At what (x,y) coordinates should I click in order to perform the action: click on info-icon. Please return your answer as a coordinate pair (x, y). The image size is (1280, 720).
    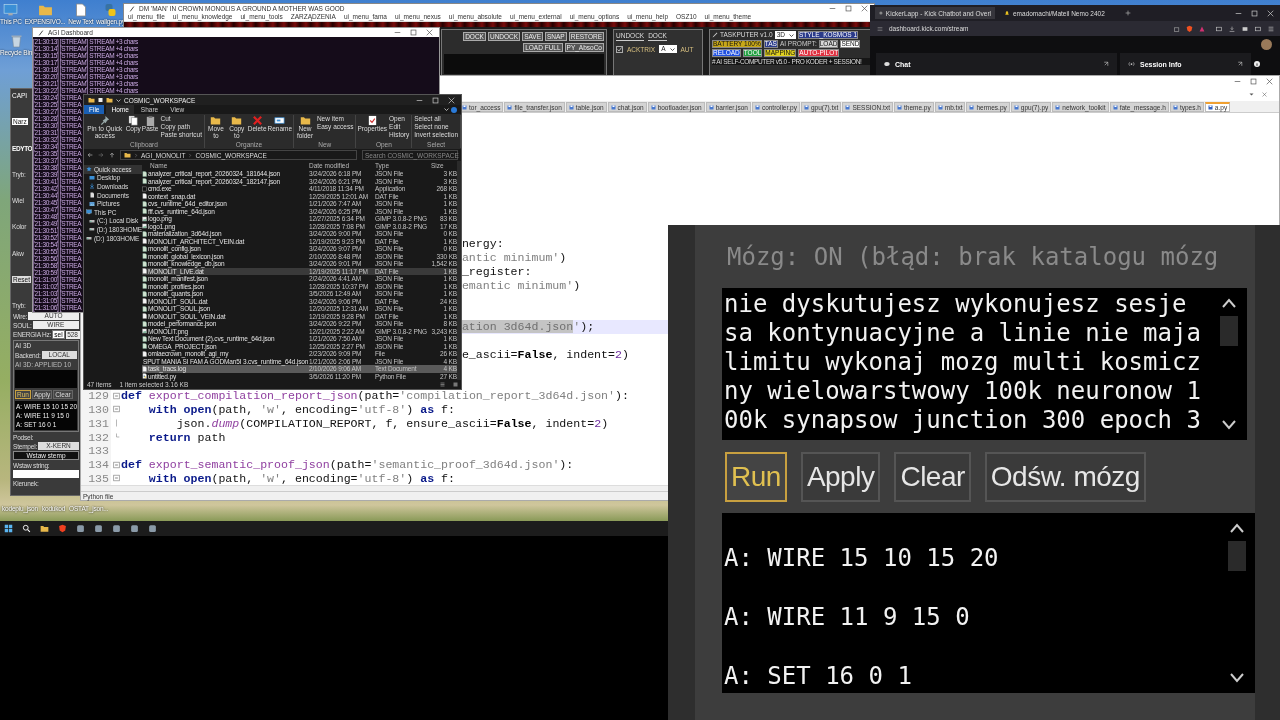
    Looking at the image, I should click on (1257, 64).